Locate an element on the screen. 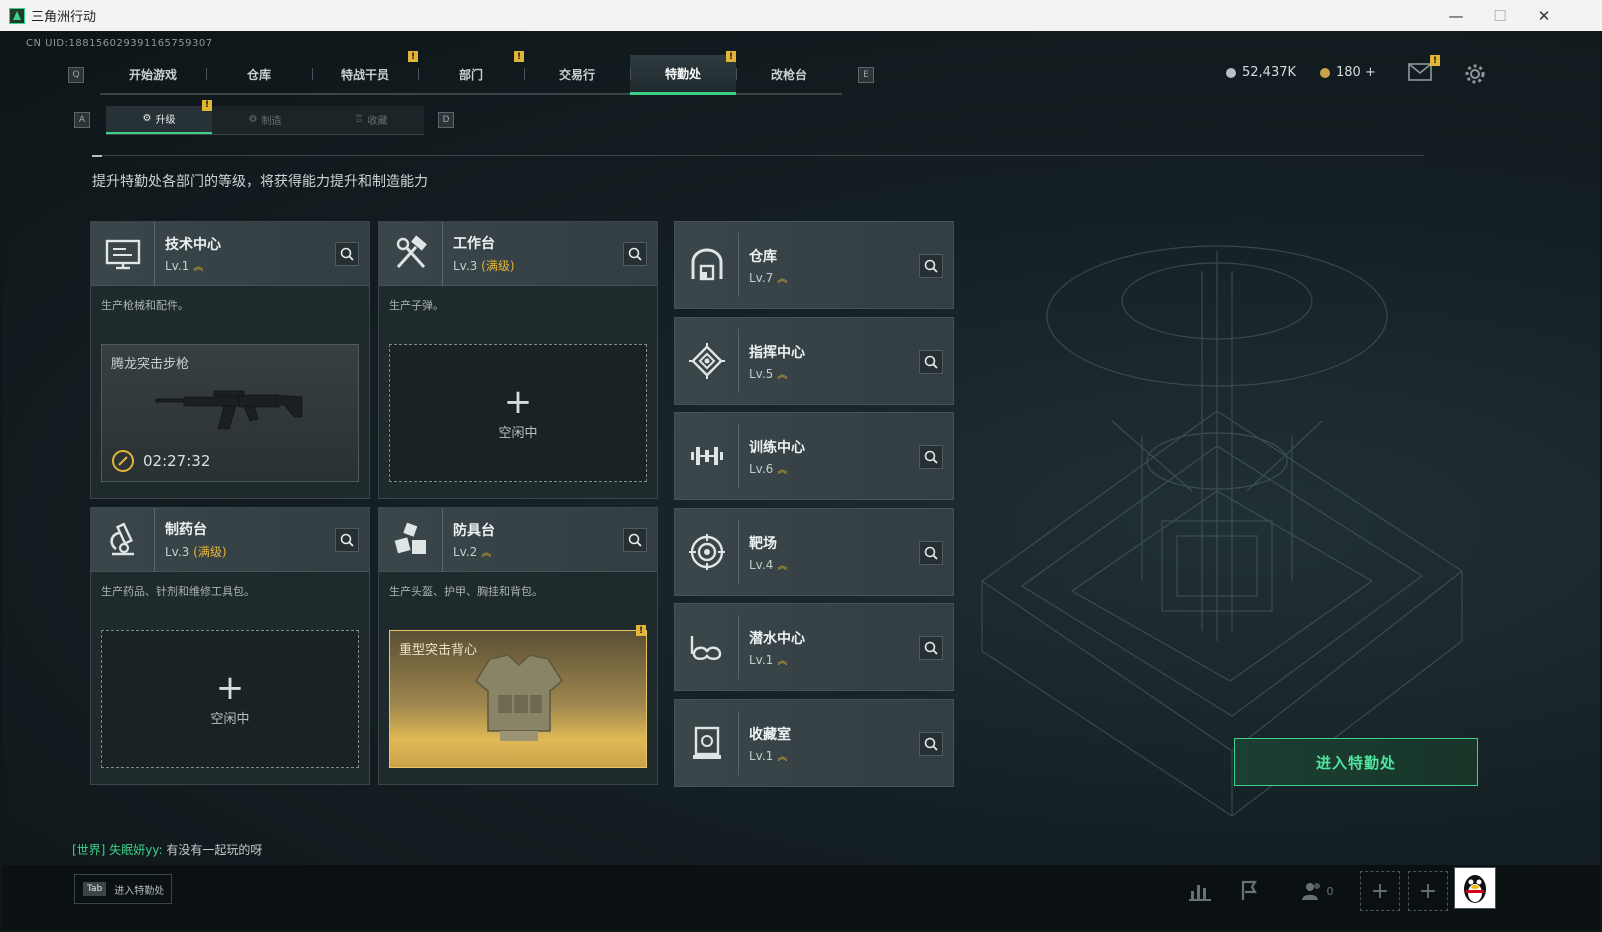 The image size is (1602, 932). facility-level: Lv.6 ︽ is located at coordinates (777, 468).